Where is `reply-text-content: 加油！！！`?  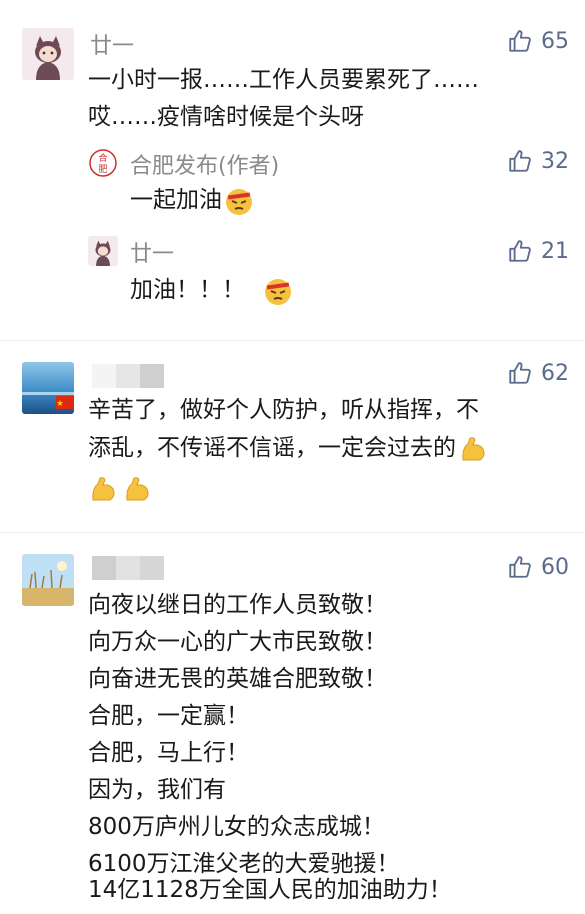
reply-text-content: 加油！！！ is located at coordinates (187, 290).